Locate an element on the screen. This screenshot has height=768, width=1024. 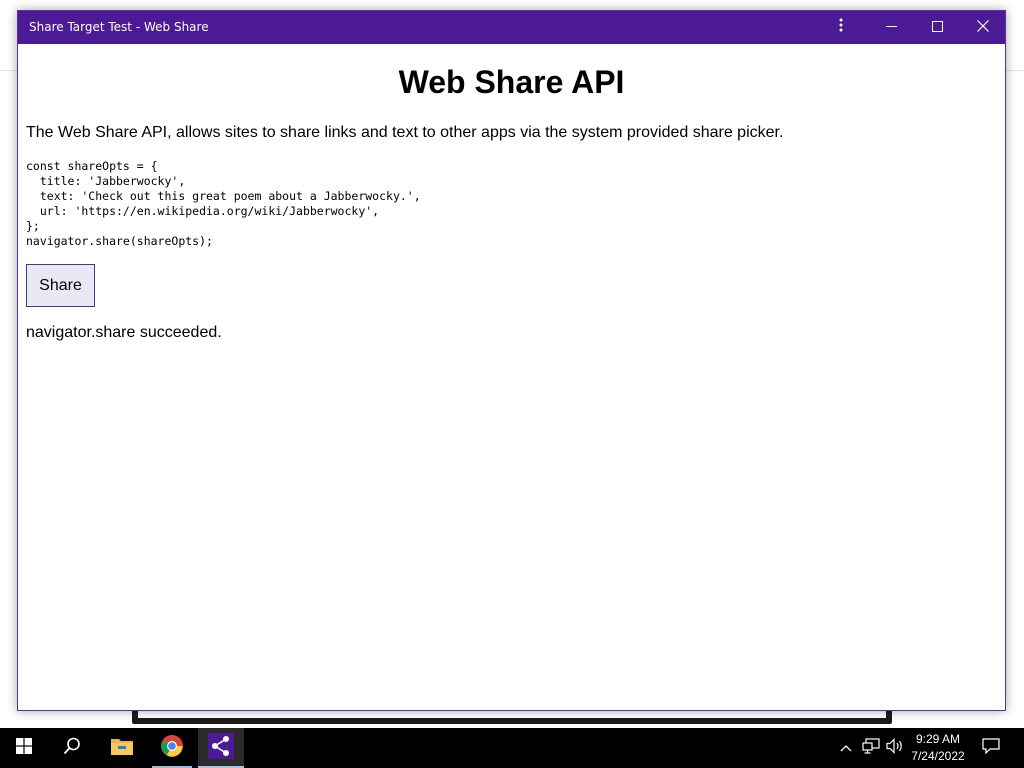
clock-date: 7/24/2022 is located at coordinates (938, 756).